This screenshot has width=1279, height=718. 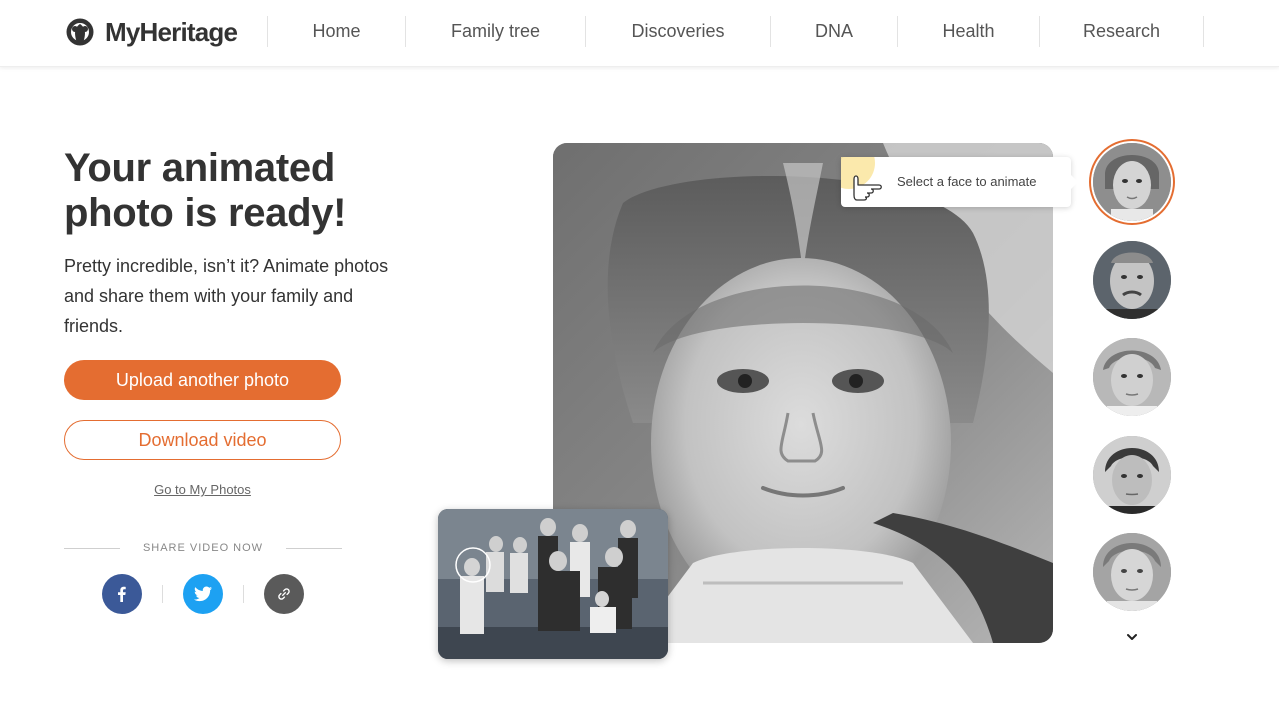 I want to click on original-photo-thumbnail, so click(x=553, y=584).